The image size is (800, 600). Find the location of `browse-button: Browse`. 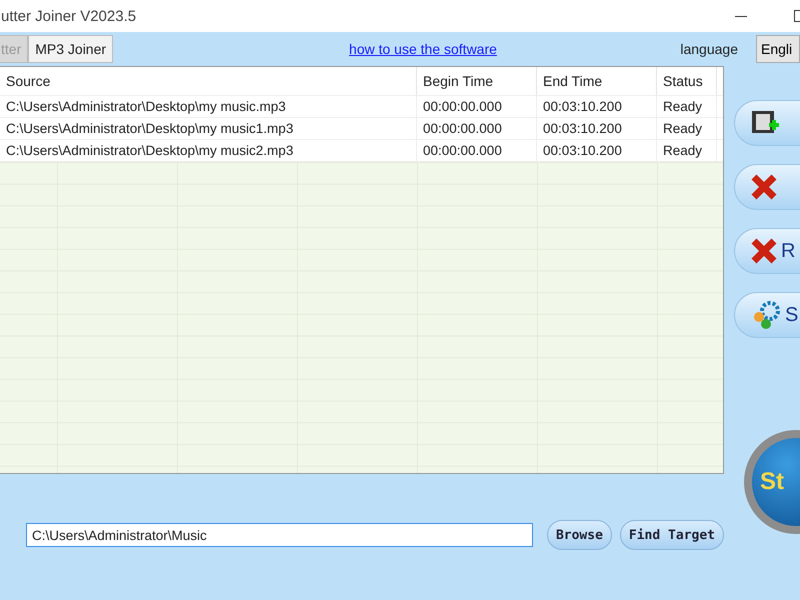

browse-button: Browse is located at coordinates (579, 535).